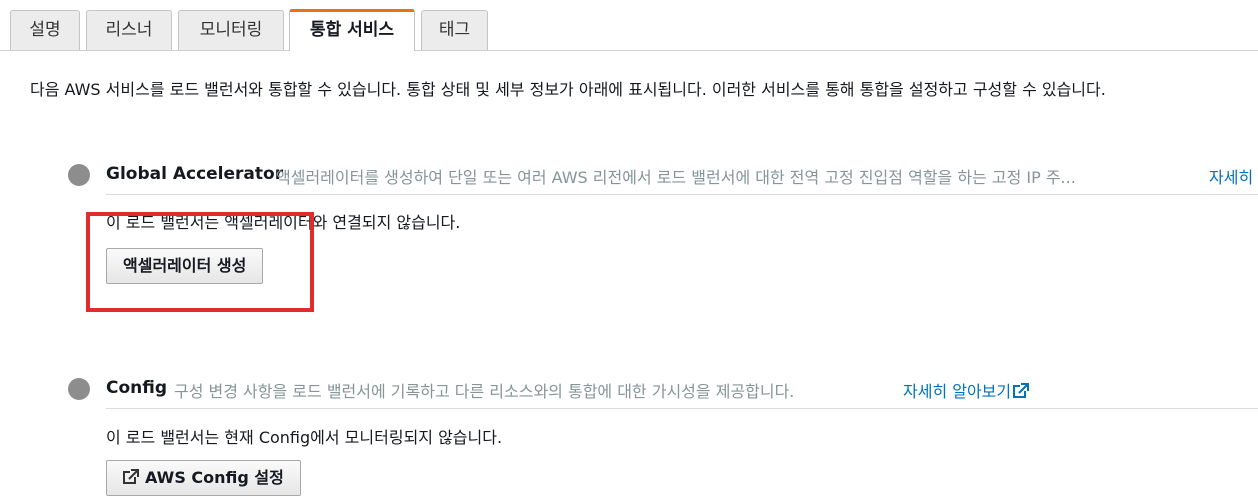 This screenshot has width=1258, height=497. Describe the element at coordinates (1231, 176) in the screenshot. I see `global-accelerator-learn-more-link: 자세히` at that location.